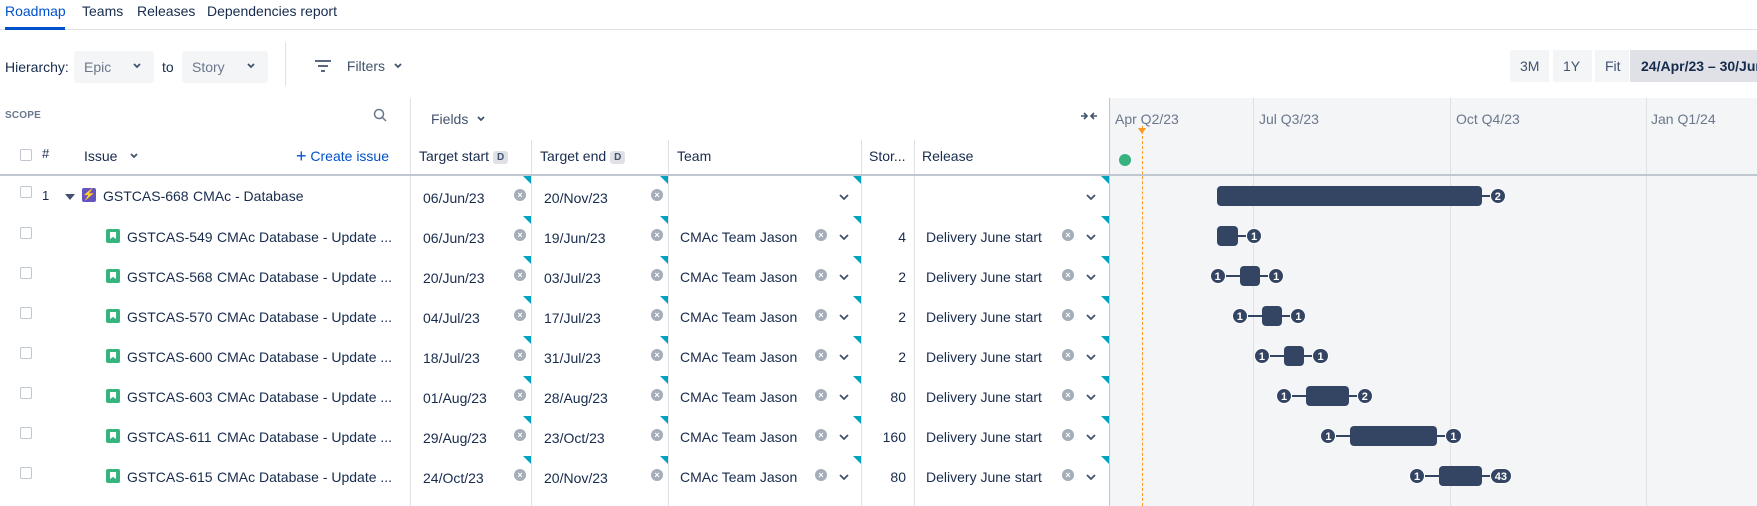  I want to click on hierarchy-to-select: Story, so click(225, 67).